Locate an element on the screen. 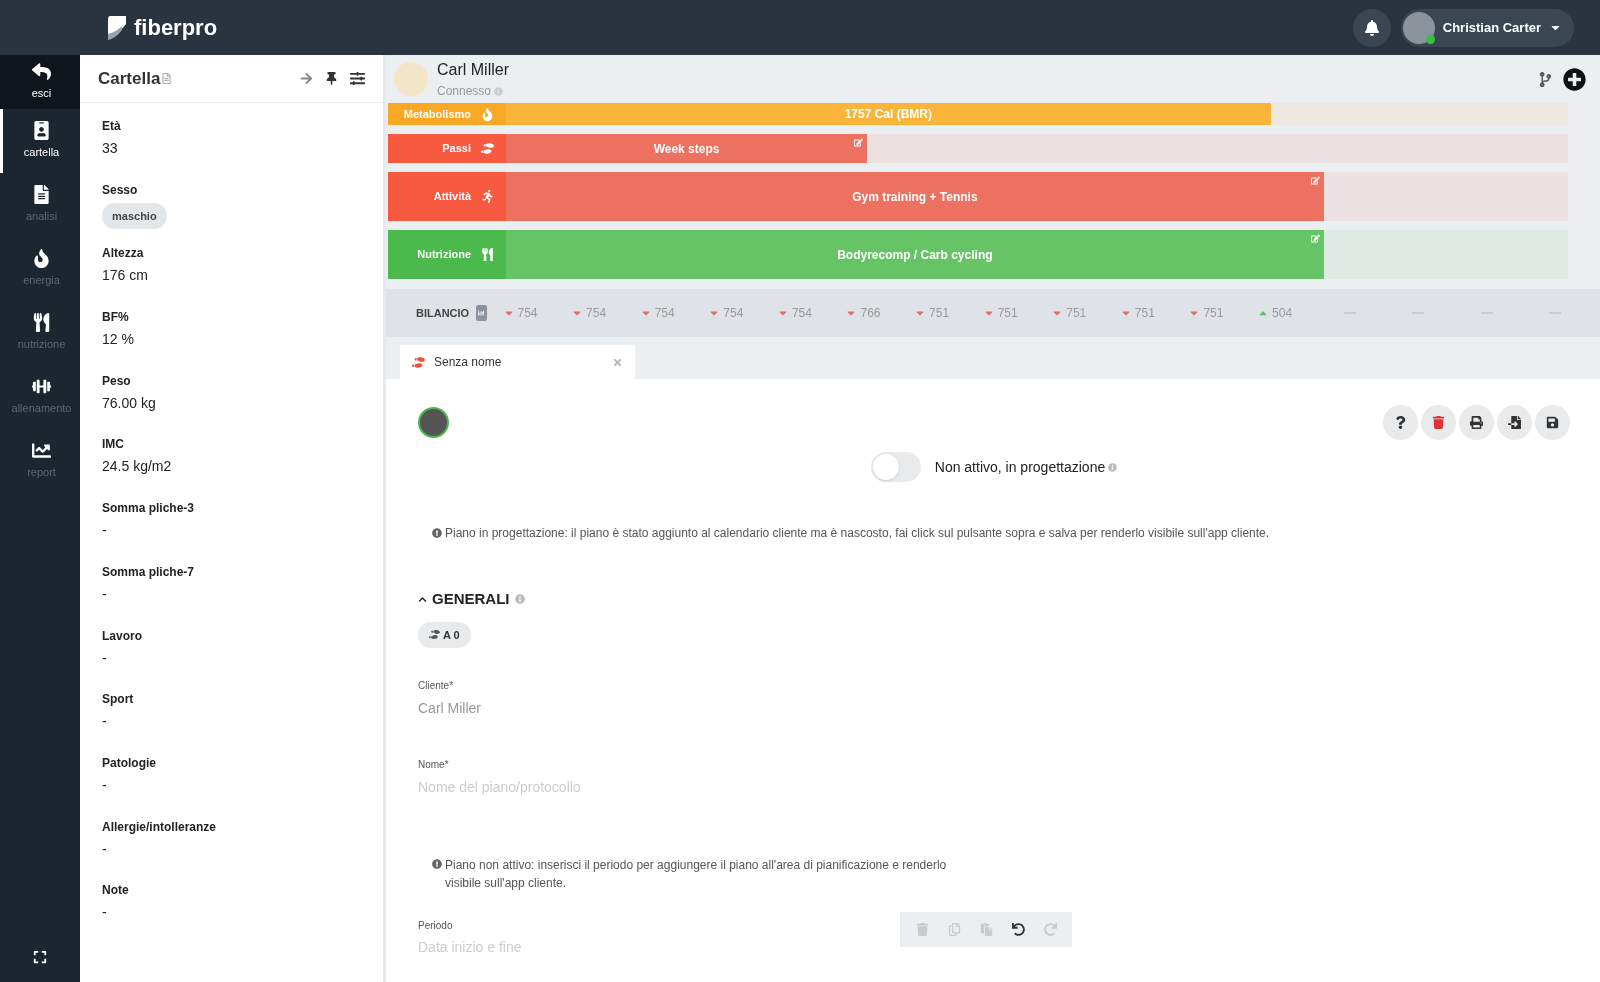  notice-text: Piano non attivo: inserisci il periodo per aggiungere il piano all'area di pianificazione e renderlo visibile sull'app cliente. is located at coordinates (696, 874).